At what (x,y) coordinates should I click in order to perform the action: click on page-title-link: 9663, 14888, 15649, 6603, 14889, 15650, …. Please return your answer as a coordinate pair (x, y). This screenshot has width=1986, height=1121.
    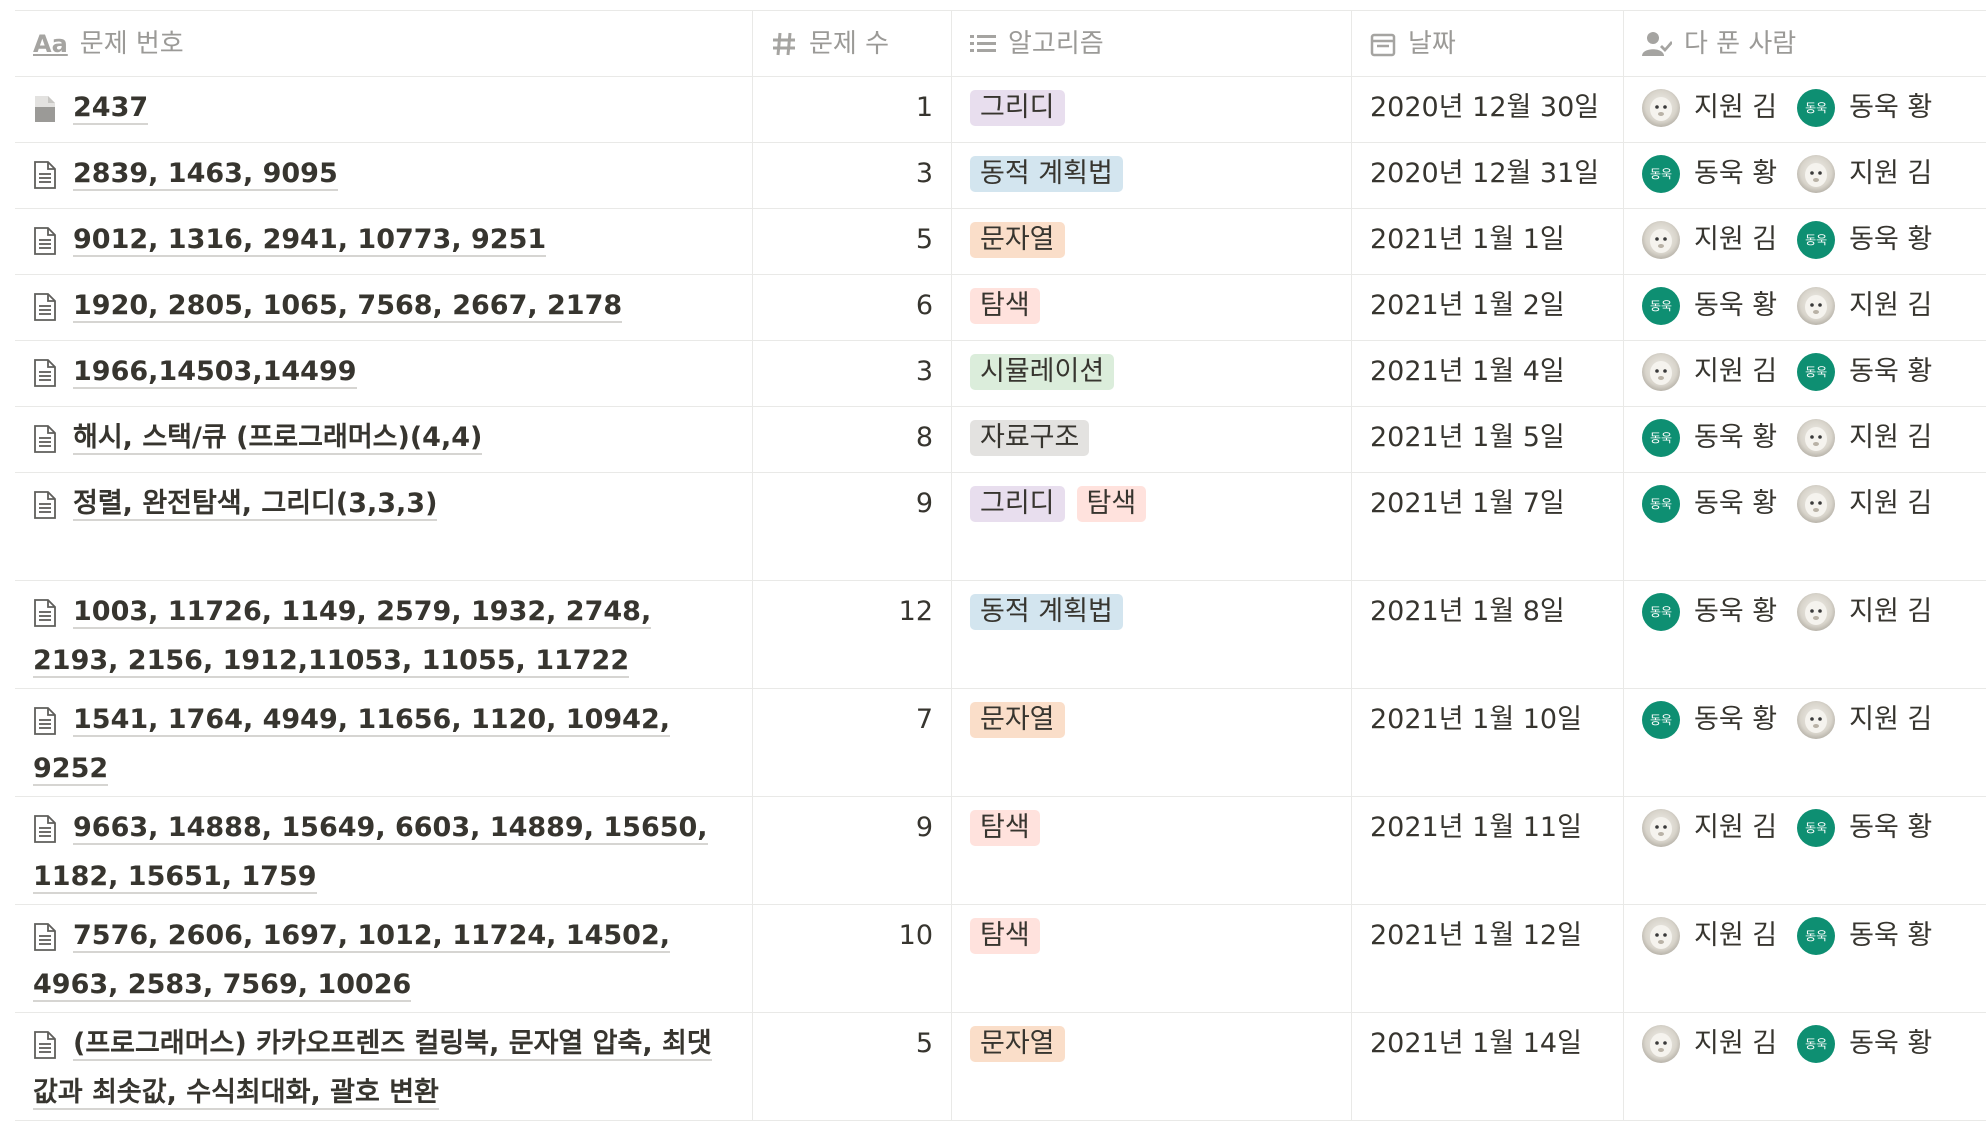
    Looking at the image, I should click on (370, 853).